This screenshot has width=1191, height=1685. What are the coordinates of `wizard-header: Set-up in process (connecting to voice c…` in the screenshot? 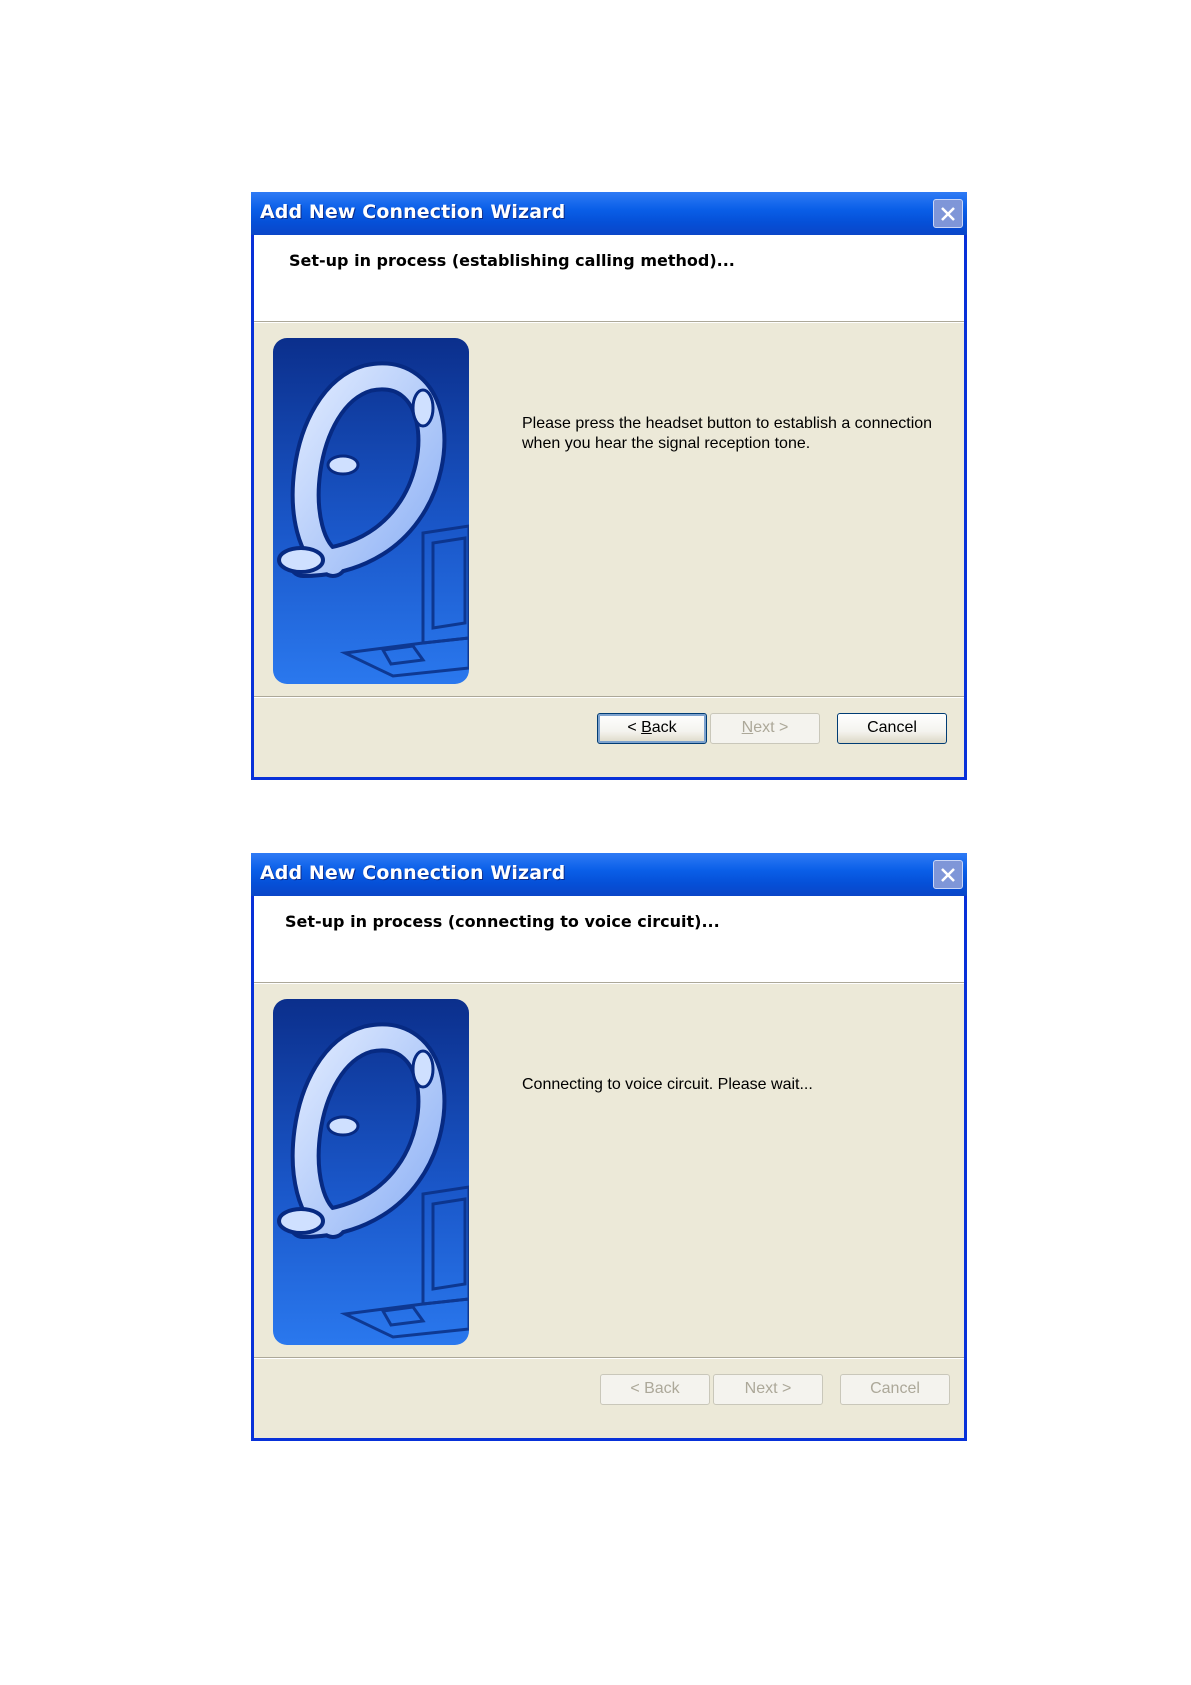 It's located at (609, 939).